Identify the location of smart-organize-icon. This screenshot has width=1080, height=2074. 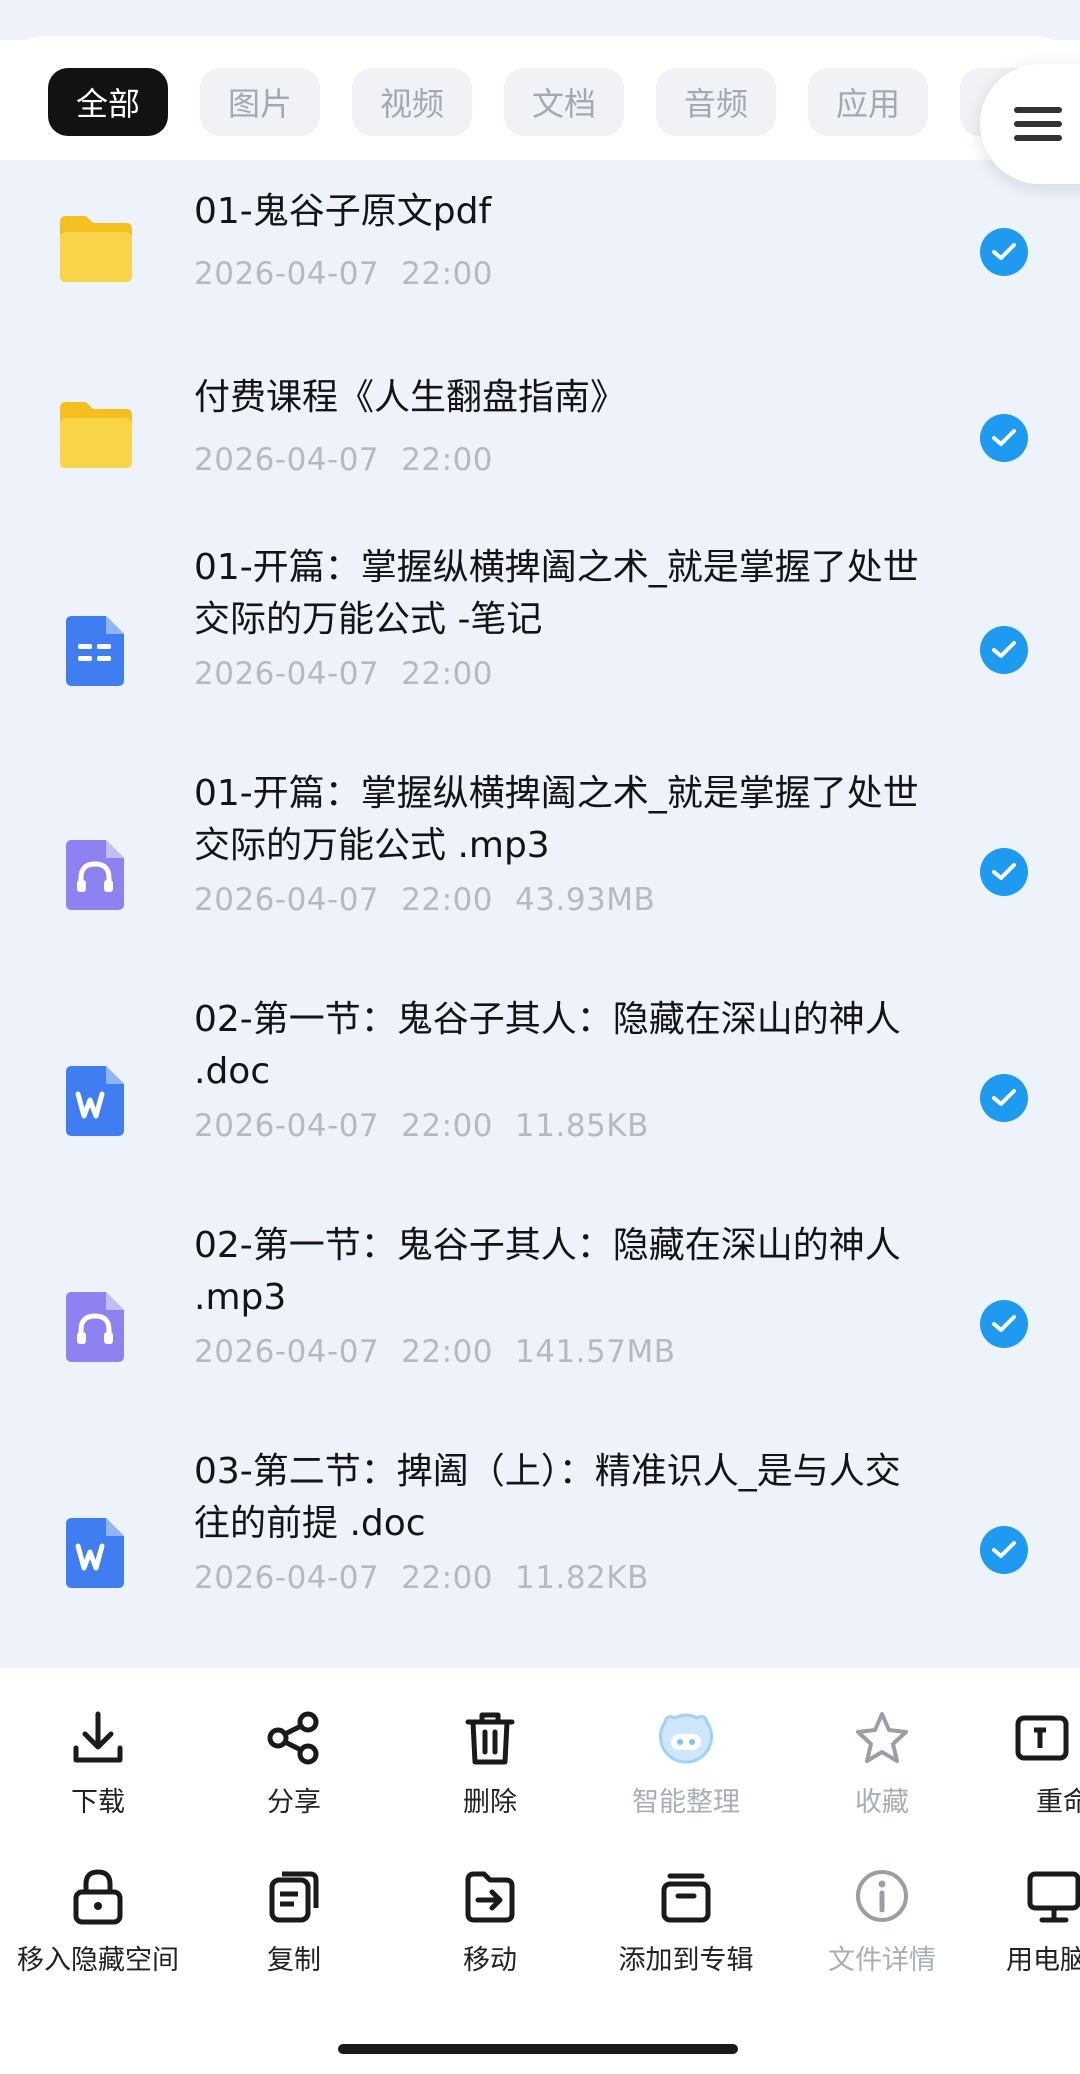
(686, 1738).